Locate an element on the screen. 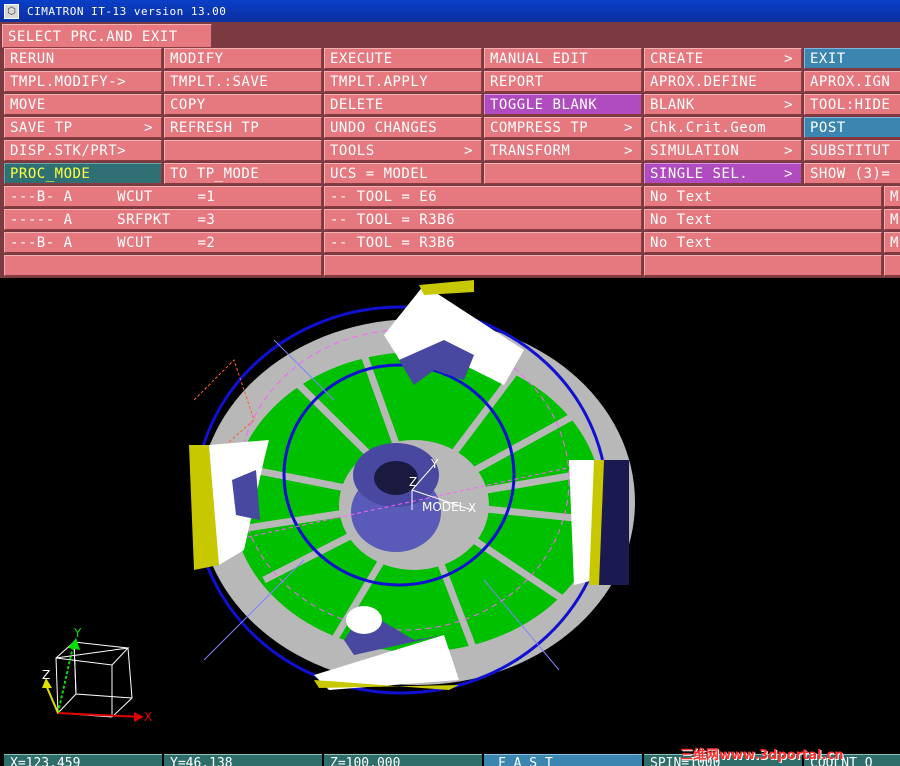 This screenshot has width=900, height=766. chk-crit-geom-button: Chk.Crit.Geom is located at coordinates (723, 127).